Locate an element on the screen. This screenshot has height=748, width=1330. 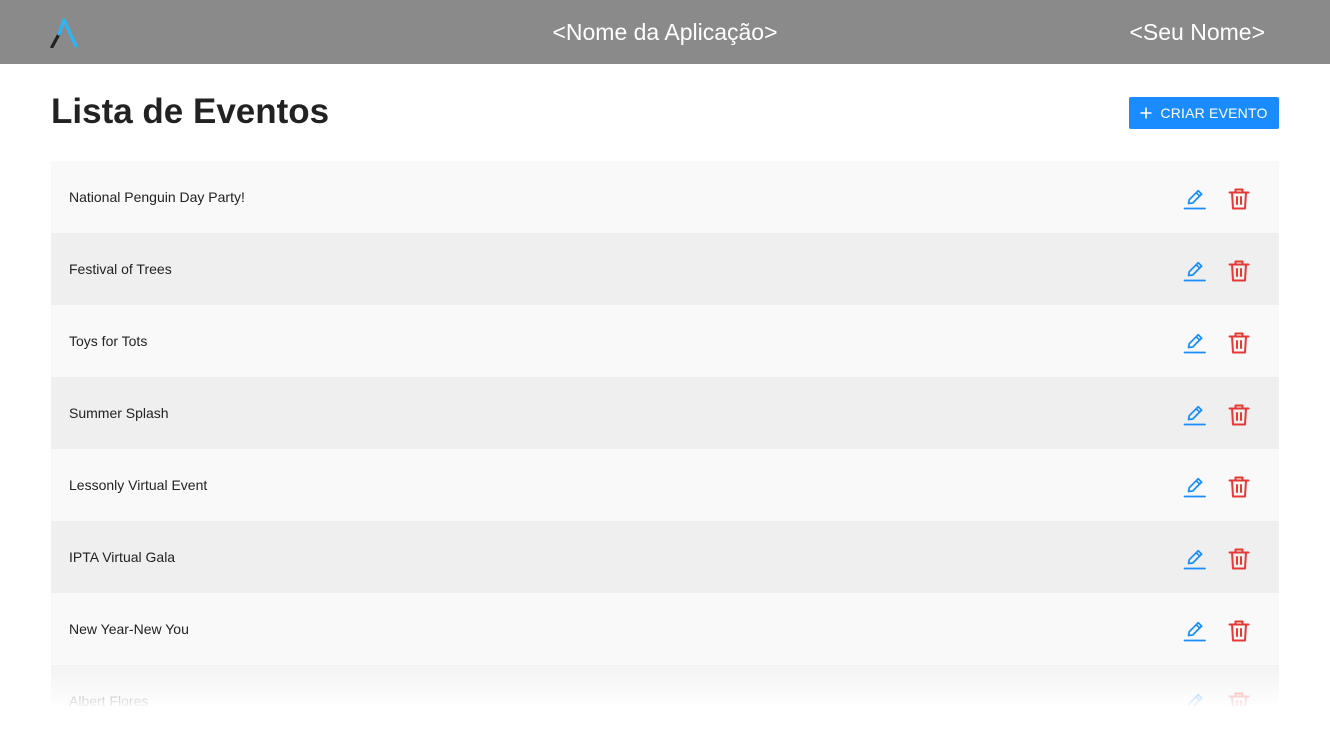
event-name: Lessonly Virtual Event is located at coordinates (138, 485).